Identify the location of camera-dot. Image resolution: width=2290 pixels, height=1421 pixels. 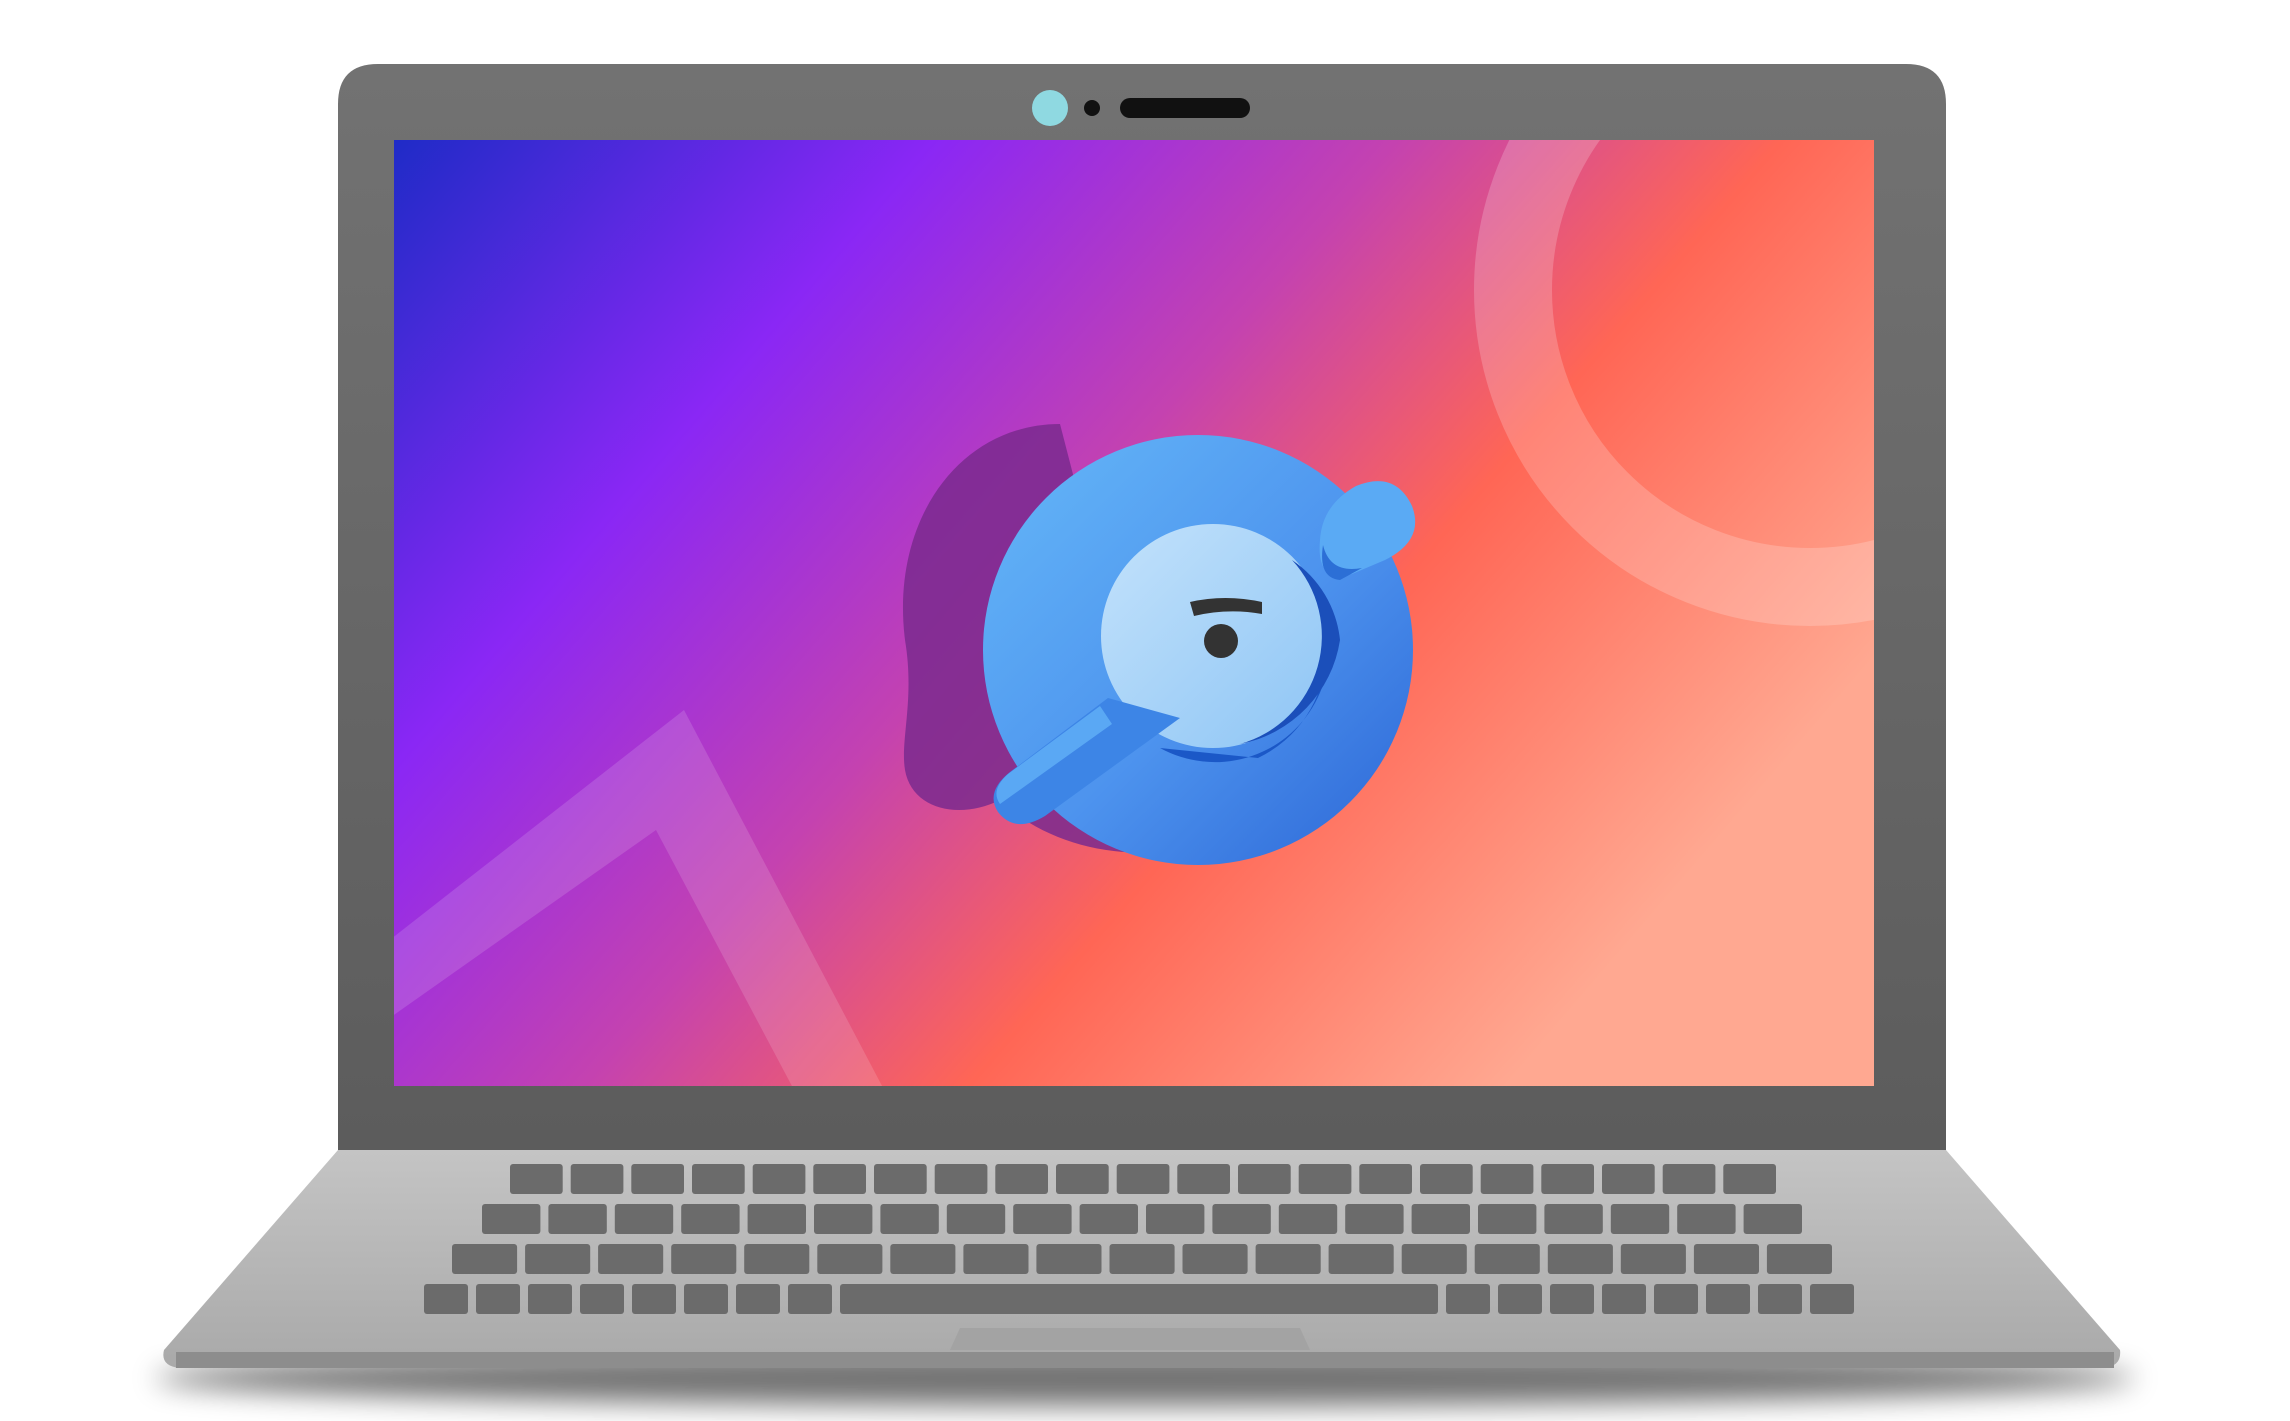
(1092, 108).